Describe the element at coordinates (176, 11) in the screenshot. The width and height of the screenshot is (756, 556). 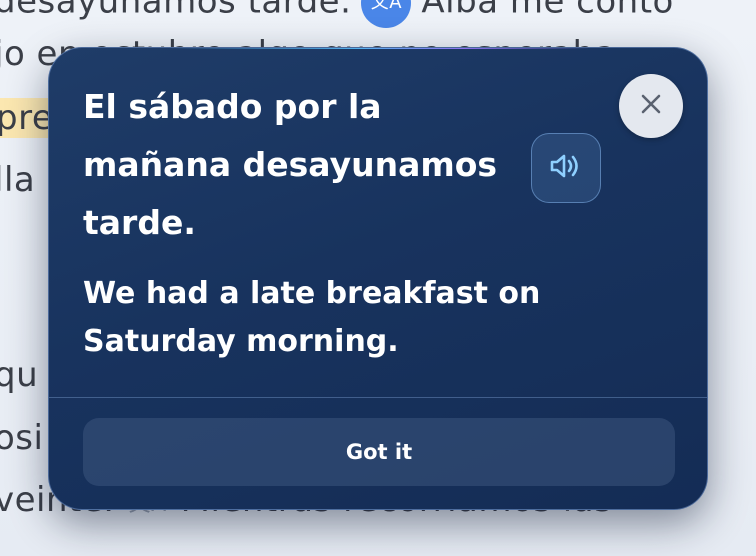
I see `reading-text: desayunamos tarde.` at that location.